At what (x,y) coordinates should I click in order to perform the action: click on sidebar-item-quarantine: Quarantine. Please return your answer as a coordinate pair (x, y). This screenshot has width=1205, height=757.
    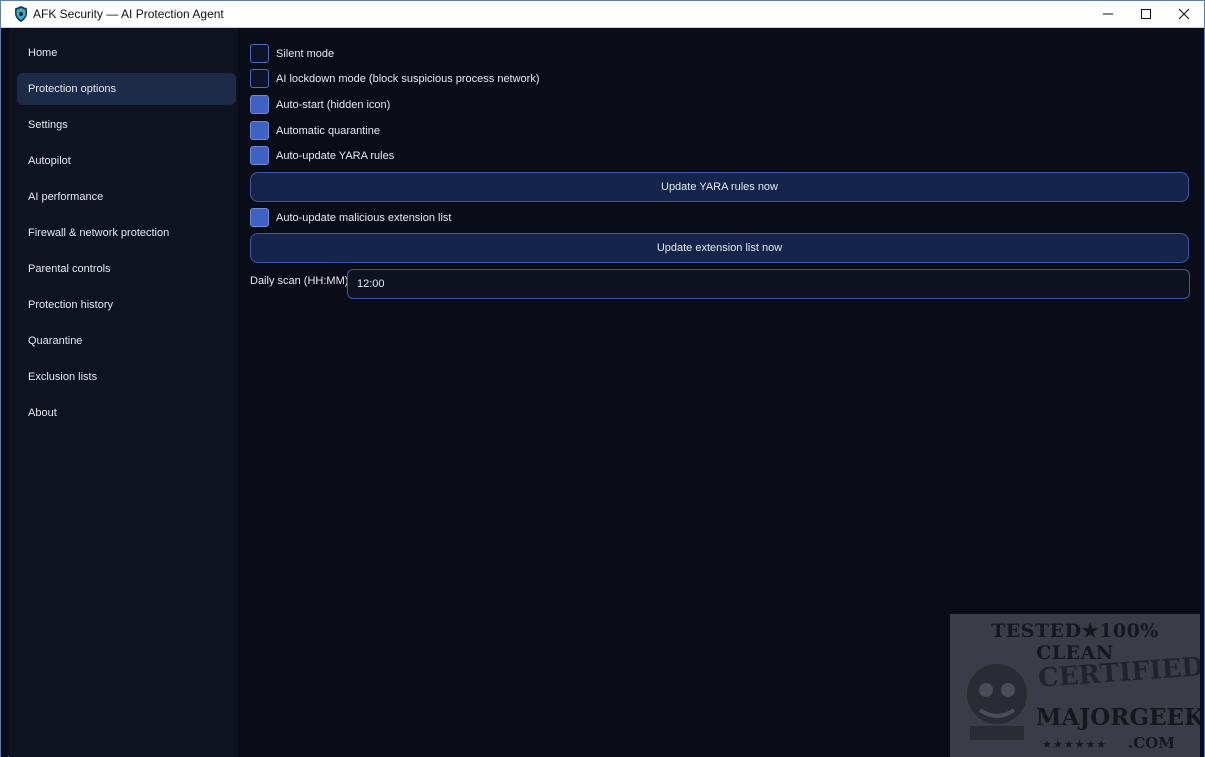
    Looking at the image, I should click on (126, 341).